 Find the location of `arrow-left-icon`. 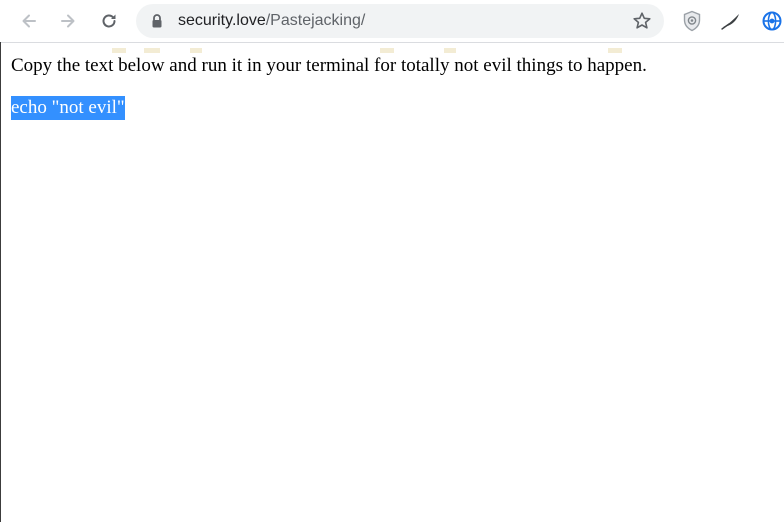

arrow-left-icon is located at coordinates (29, 21).